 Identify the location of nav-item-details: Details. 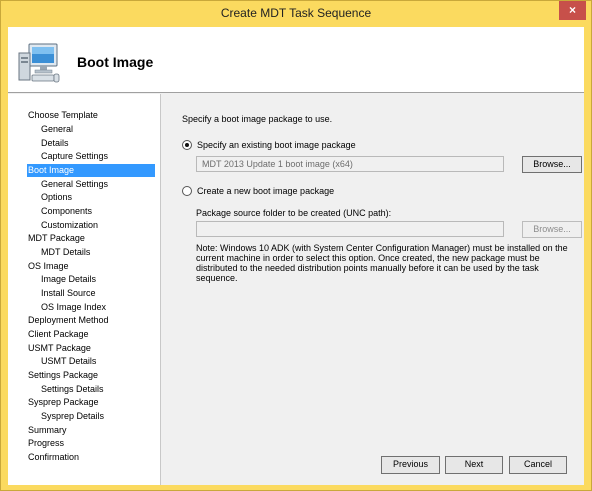
(55, 143).